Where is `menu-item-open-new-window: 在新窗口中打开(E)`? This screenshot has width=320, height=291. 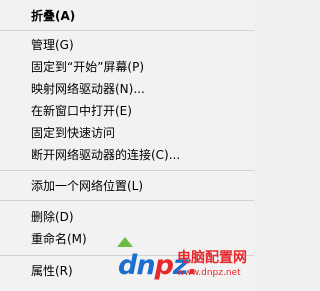
menu-item-open-new-window: 在新窗口中打开(E) is located at coordinates (127, 111).